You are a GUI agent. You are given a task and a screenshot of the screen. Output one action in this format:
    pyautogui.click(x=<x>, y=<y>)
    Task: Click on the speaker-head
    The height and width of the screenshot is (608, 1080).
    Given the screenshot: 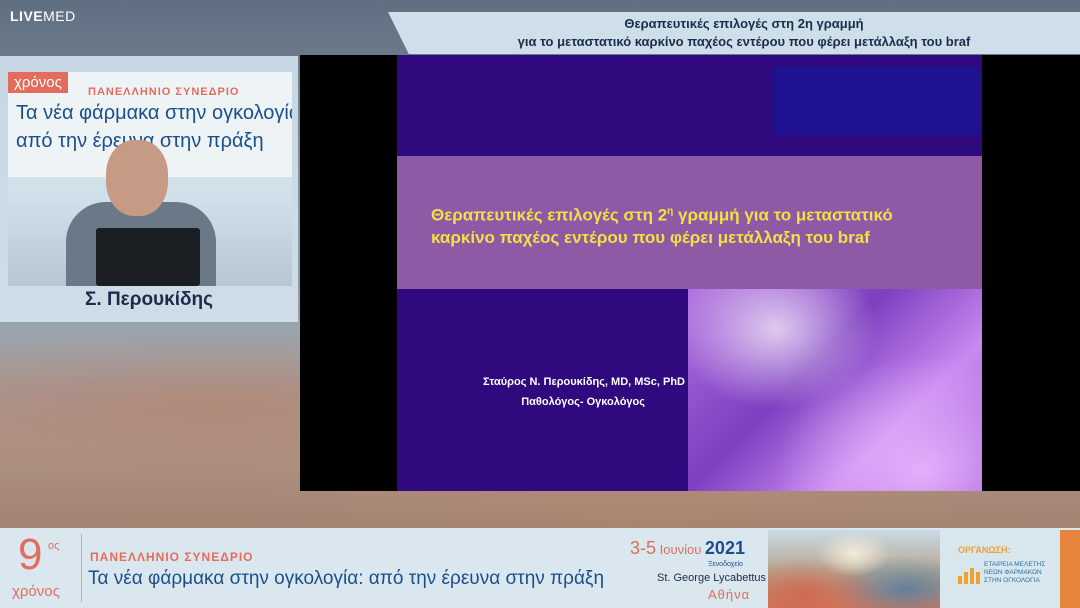 What is the action you would take?
    pyautogui.click(x=137, y=178)
    